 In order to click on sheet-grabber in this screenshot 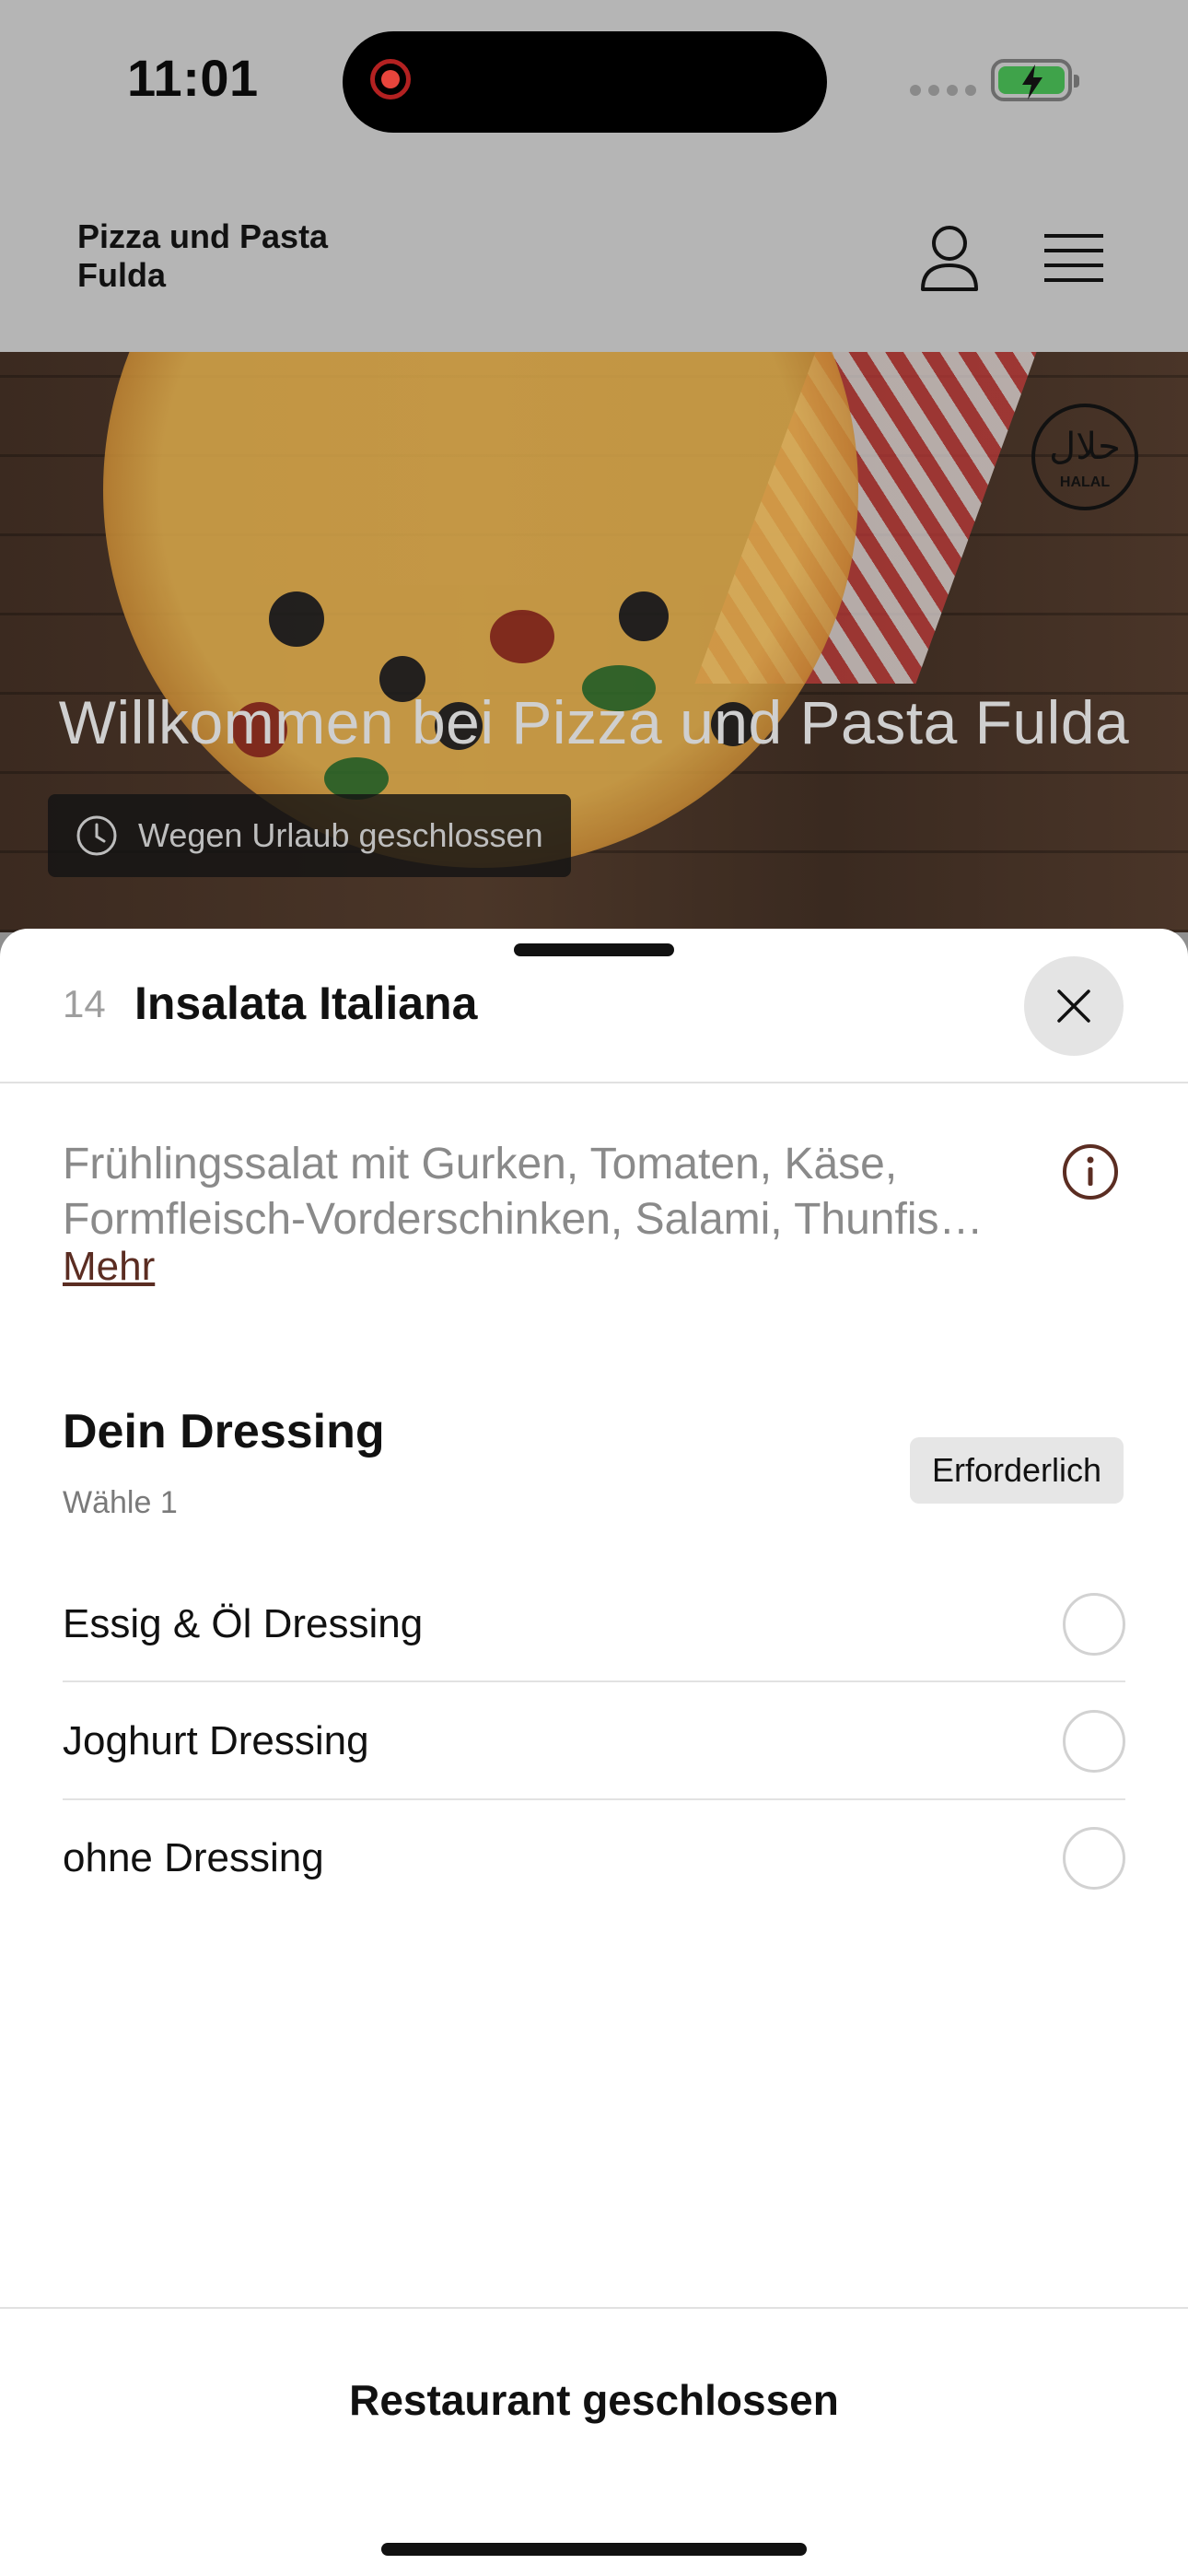, I will do `click(594, 949)`.